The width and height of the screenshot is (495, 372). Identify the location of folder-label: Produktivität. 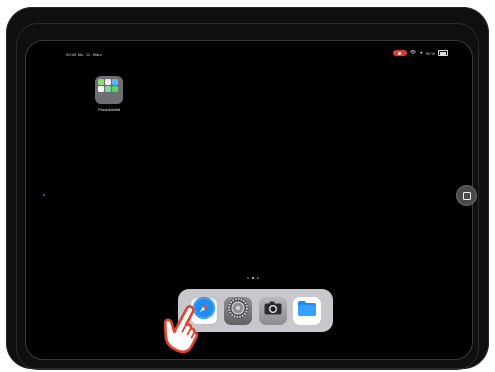
(108, 109).